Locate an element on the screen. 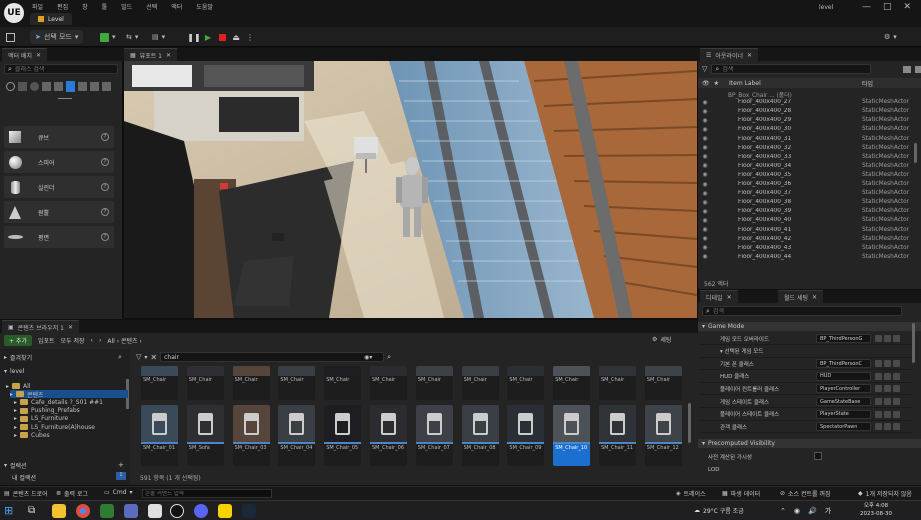 This screenshot has width=921, height=520. recent-category-icon is located at coordinates (10, 86).